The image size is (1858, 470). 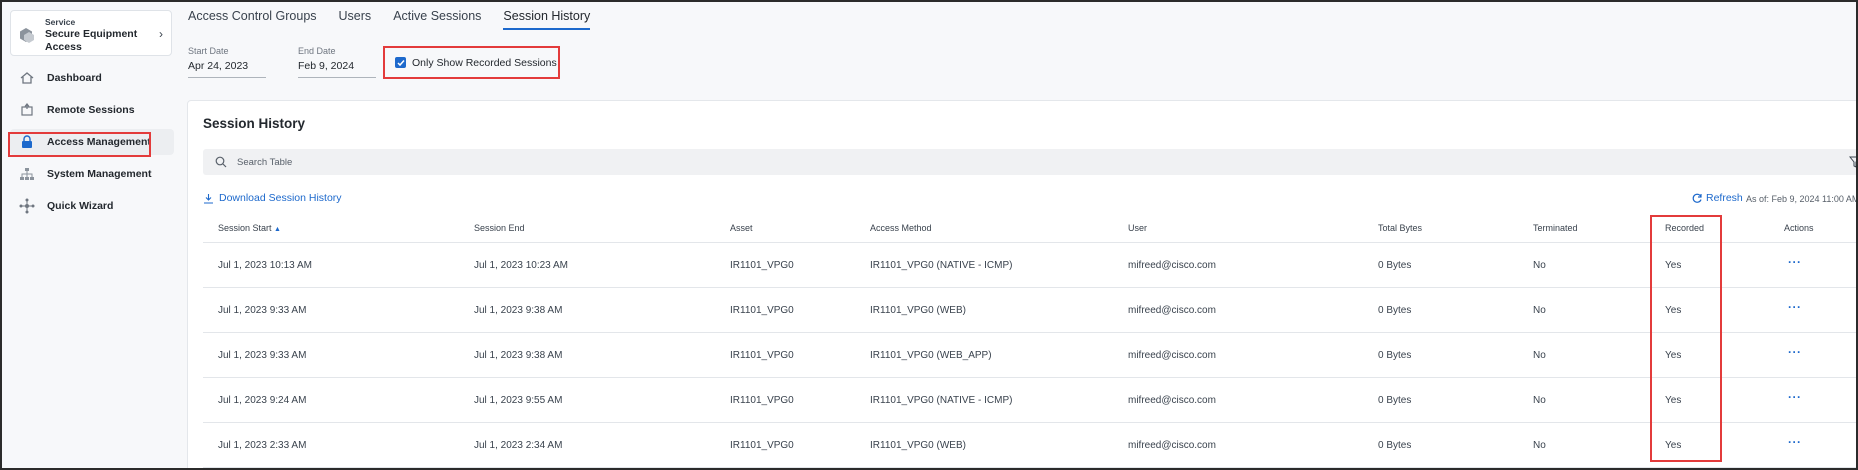 What do you see at coordinates (91, 40) in the screenshot?
I see `service-title: Secure Equipment Access` at bounding box center [91, 40].